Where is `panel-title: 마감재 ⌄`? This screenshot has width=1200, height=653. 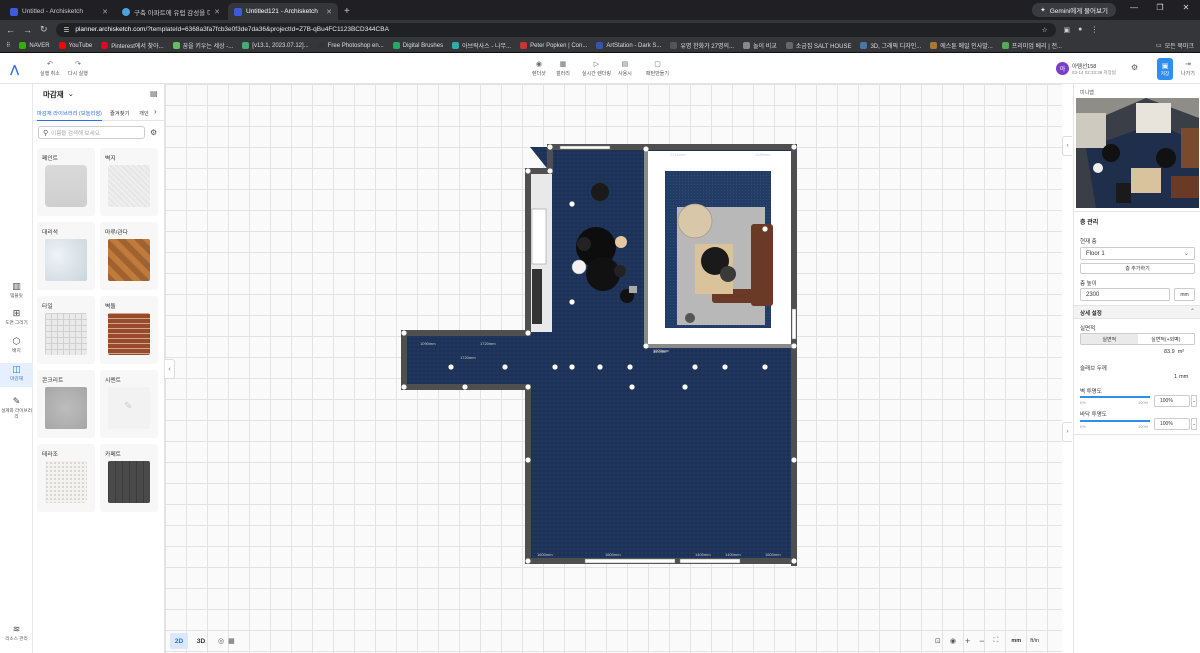 panel-title: 마감재 ⌄ is located at coordinates (58, 94).